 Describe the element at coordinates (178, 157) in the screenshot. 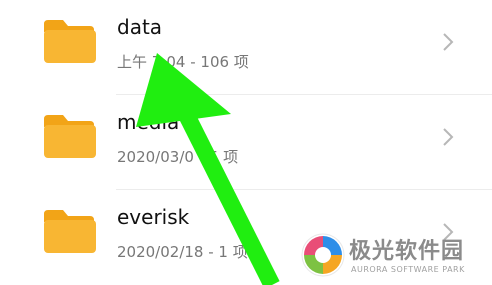

I see `folder-meta: 2020/03/0 - 5 项` at that location.